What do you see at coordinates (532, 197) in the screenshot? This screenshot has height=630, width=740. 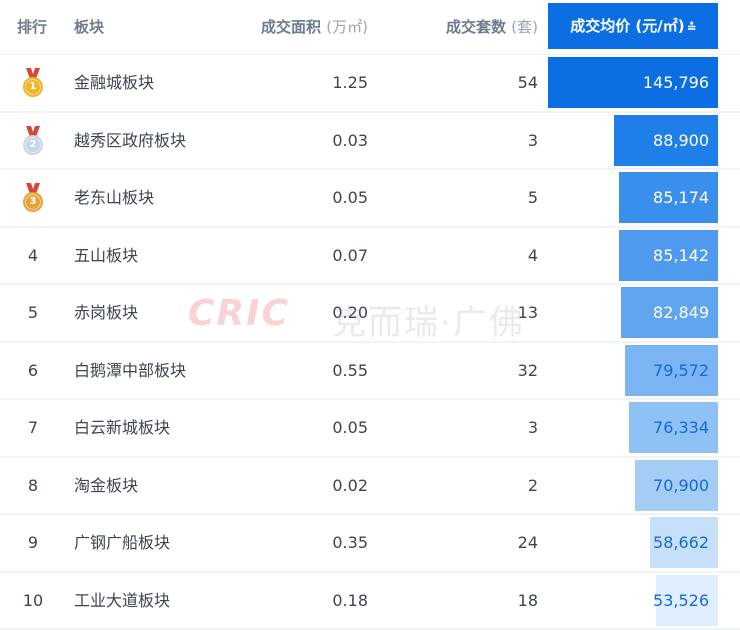 I see `sets-cell: 5` at bounding box center [532, 197].